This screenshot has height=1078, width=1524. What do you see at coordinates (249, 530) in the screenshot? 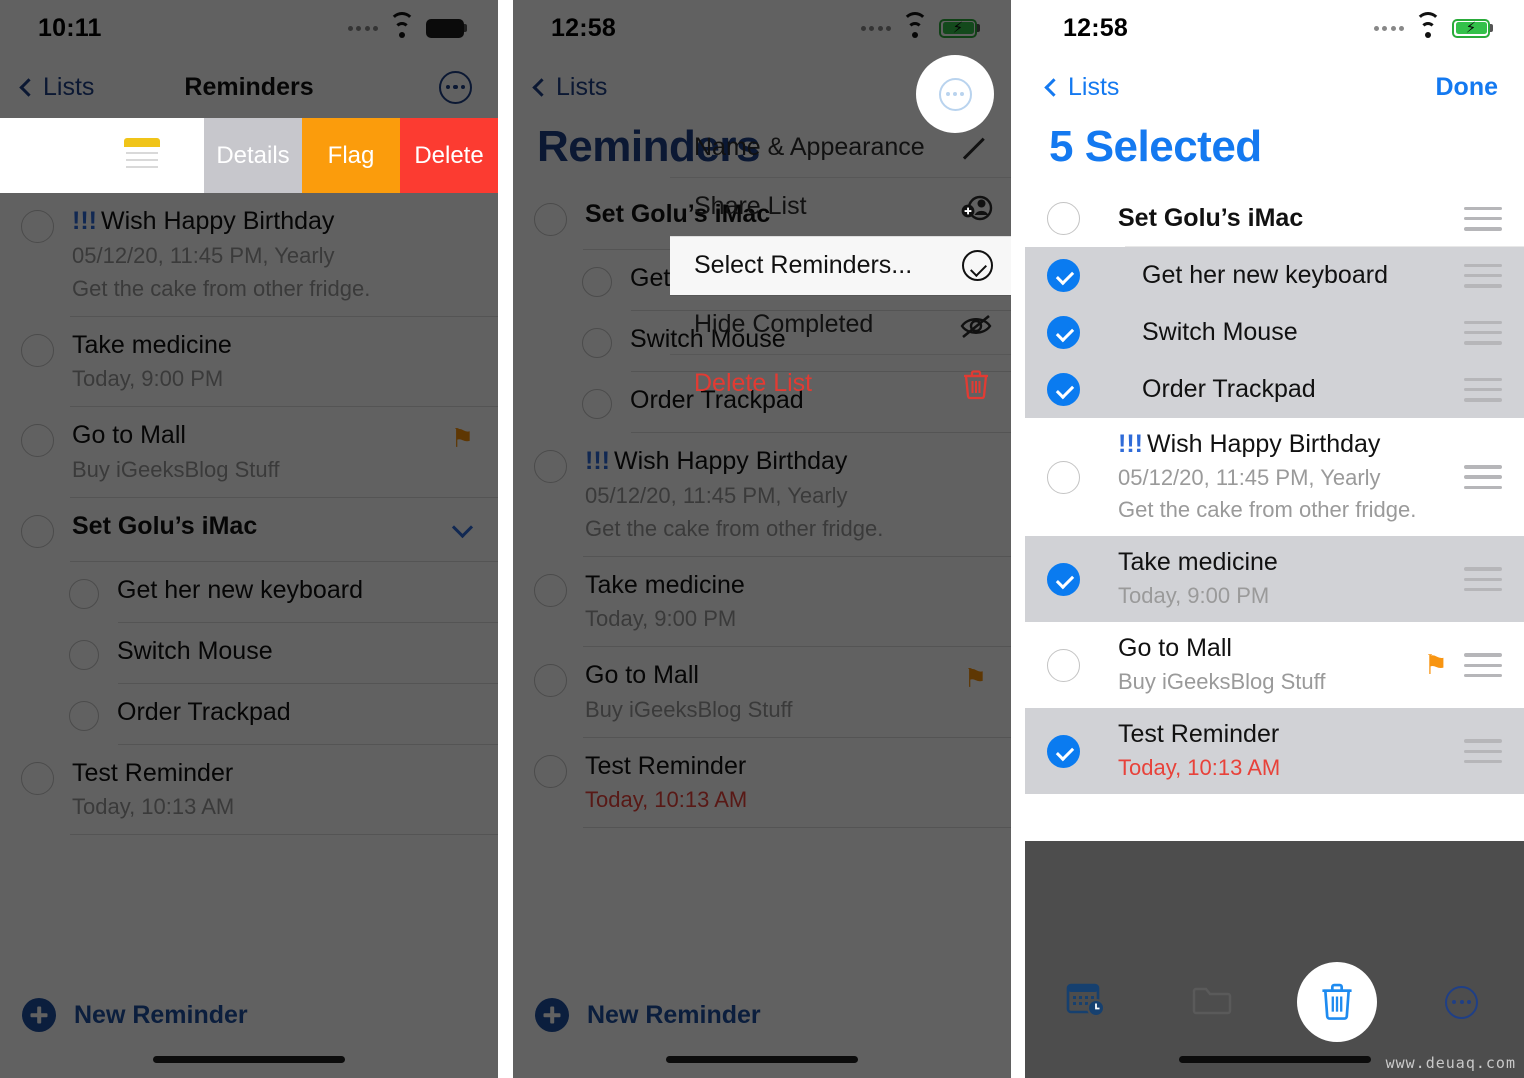
I see `list-item: Set Golu’s iMac` at bounding box center [249, 530].